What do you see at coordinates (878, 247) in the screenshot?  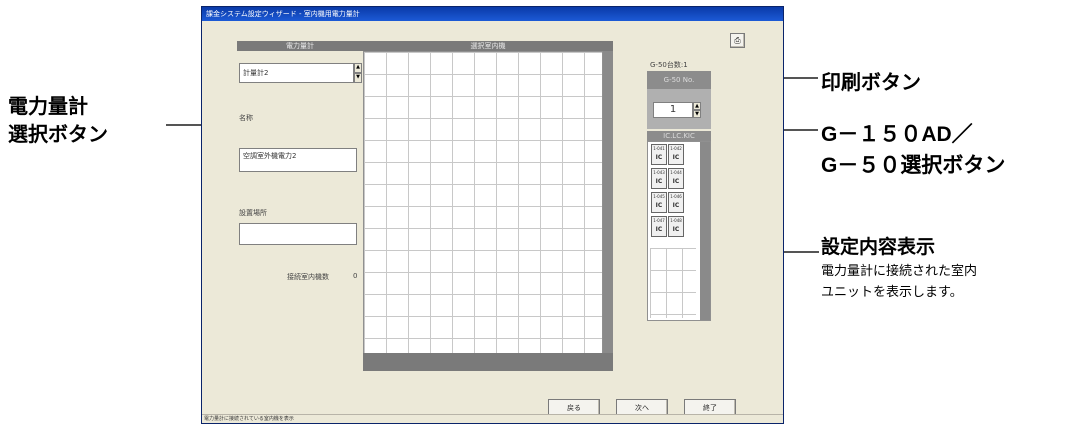 I see `callout-display-title: 設定内容表示` at bounding box center [878, 247].